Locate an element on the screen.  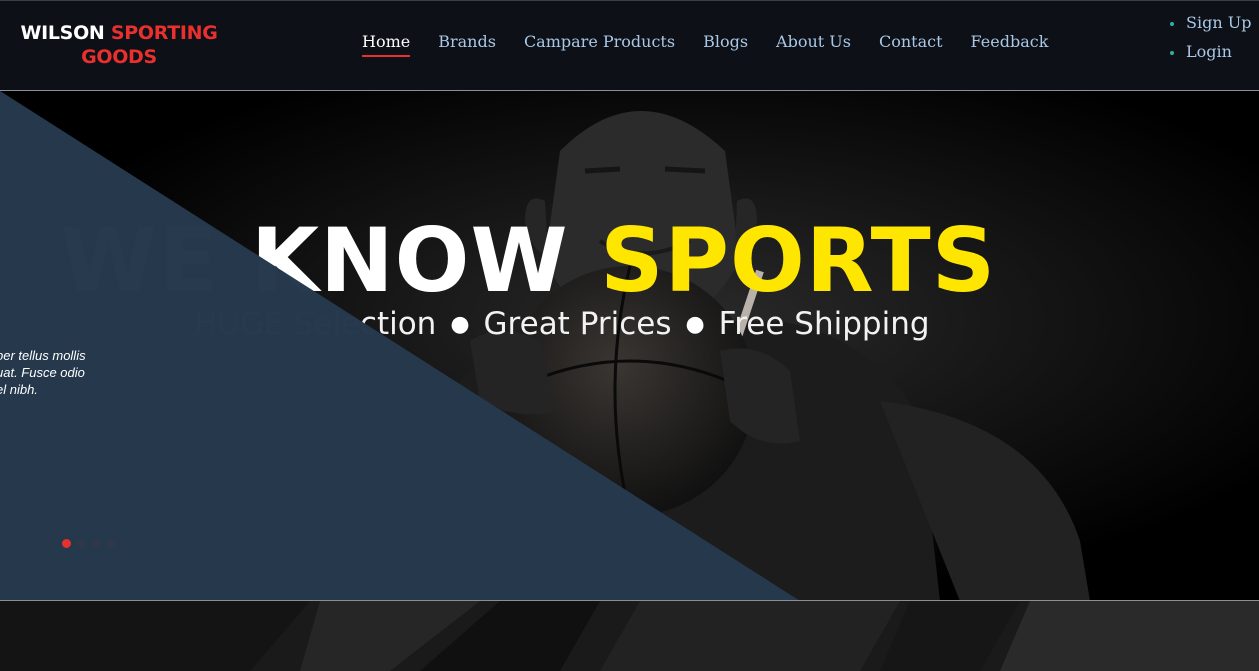
account-links: Sign Up Login is located at coordinates (1210, 40).